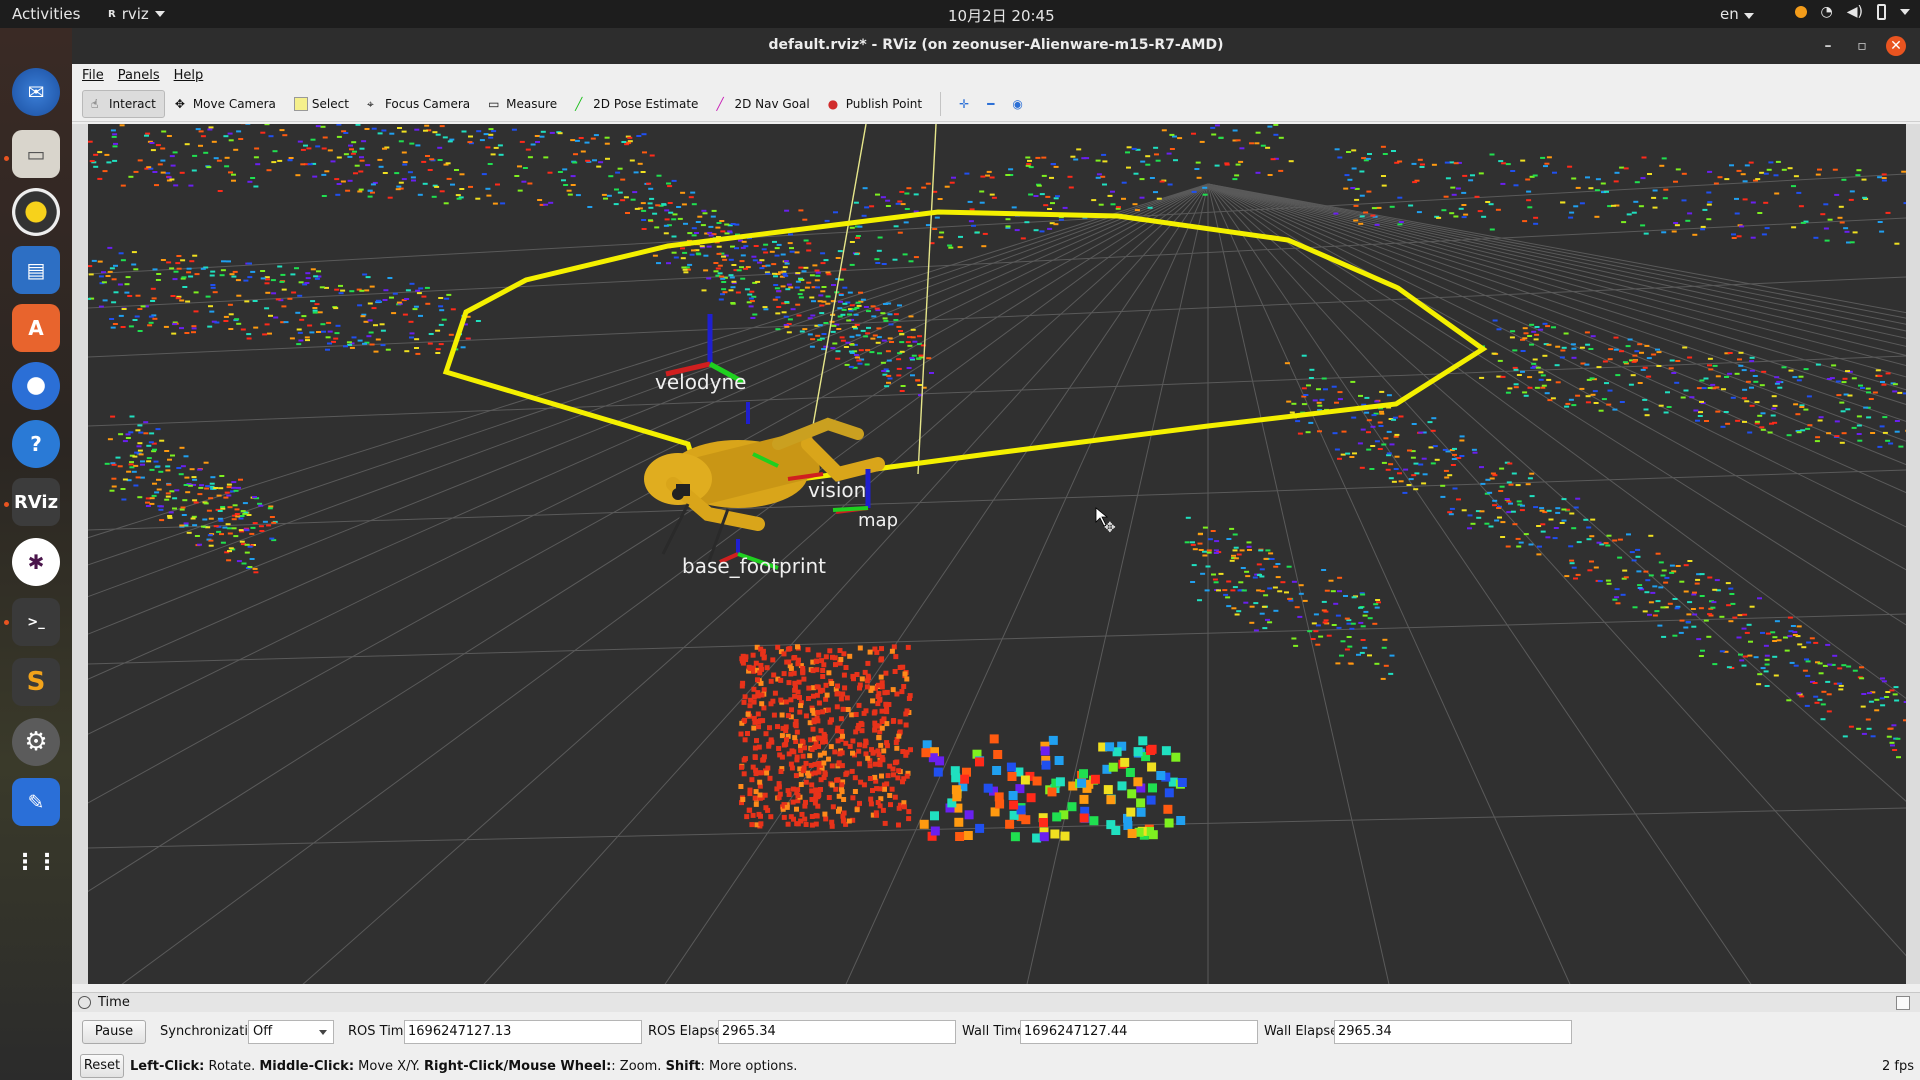  Describe the element at coordinates (990, 104) in the screenshot. I see `remove-tool-button: ━` at that location.